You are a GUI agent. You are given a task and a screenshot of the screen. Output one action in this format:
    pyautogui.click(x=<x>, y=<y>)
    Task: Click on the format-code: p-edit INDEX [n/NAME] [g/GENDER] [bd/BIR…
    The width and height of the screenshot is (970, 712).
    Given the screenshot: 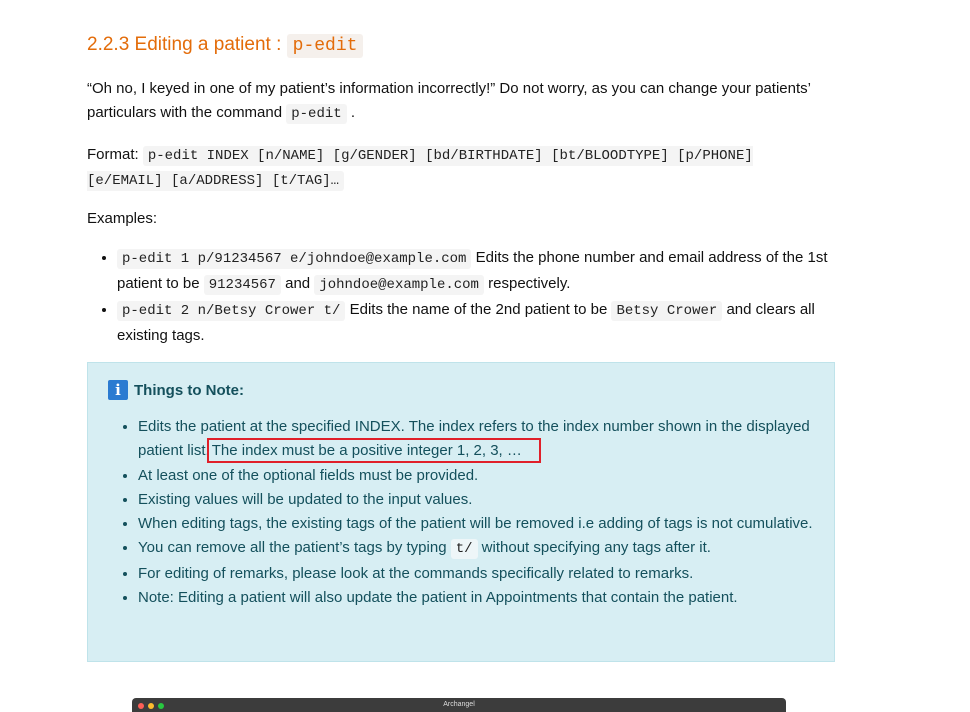 What is the action you would take?
    pyautogui.click(x=420, y=168)
    